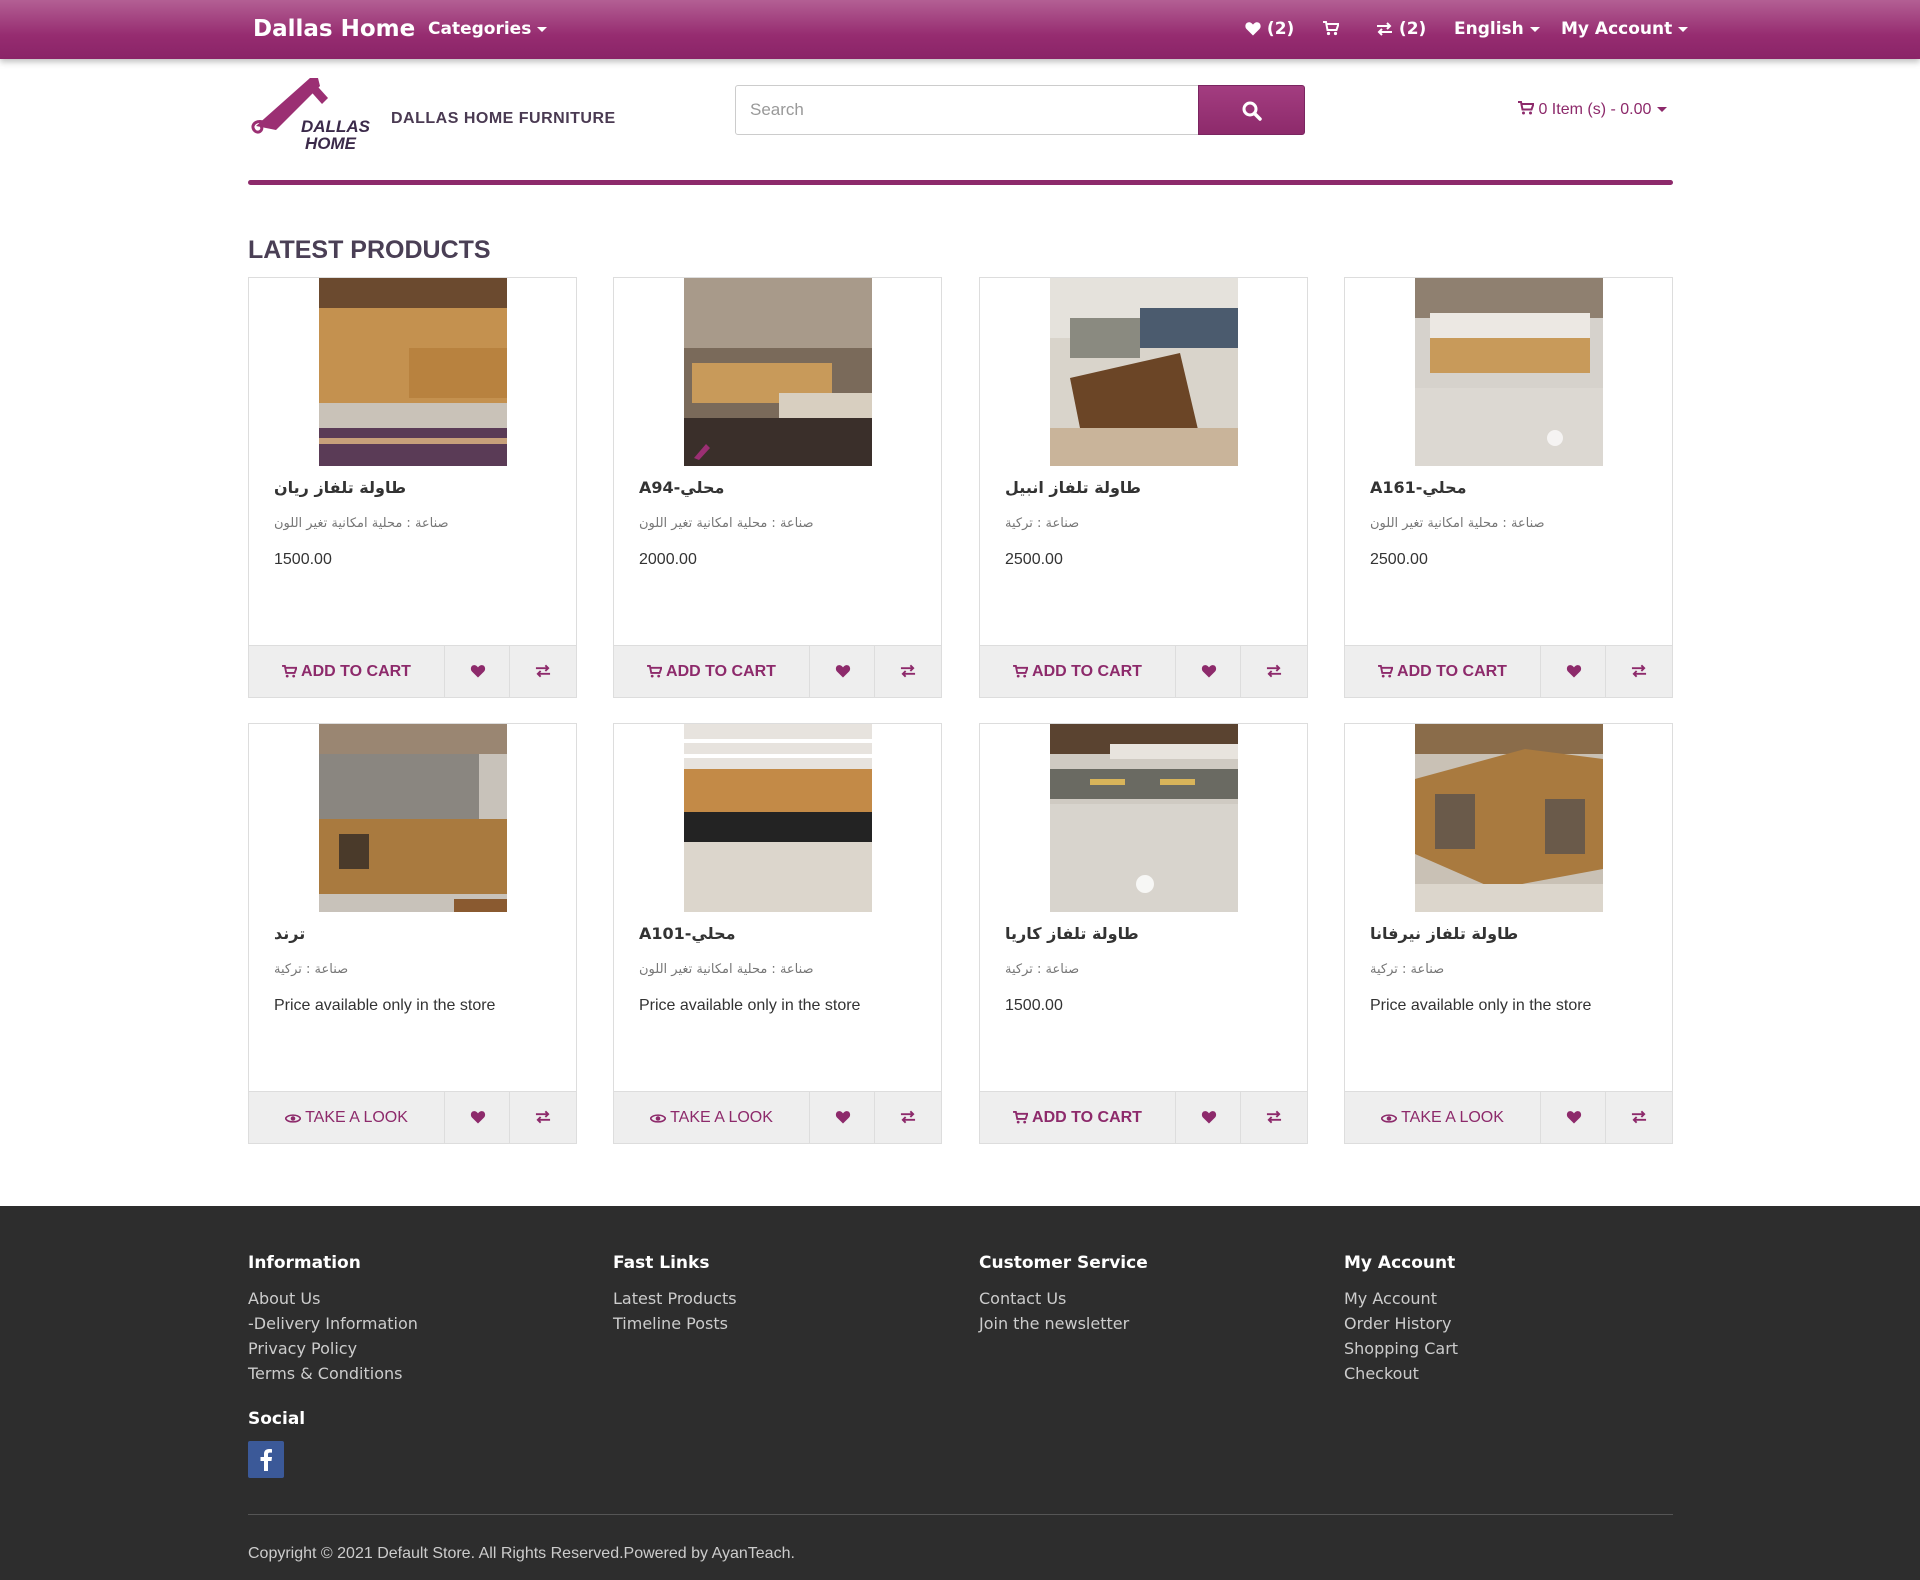 The height and width of the screenshot is (1580, 1920). I want to click on language-label: English, so click(1489, 29).